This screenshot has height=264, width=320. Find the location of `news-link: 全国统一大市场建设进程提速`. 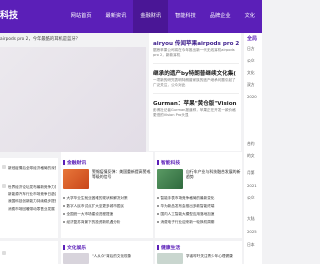

news-link: 全国统一大市场建设进程提速 is located at coordinates (107, 214).